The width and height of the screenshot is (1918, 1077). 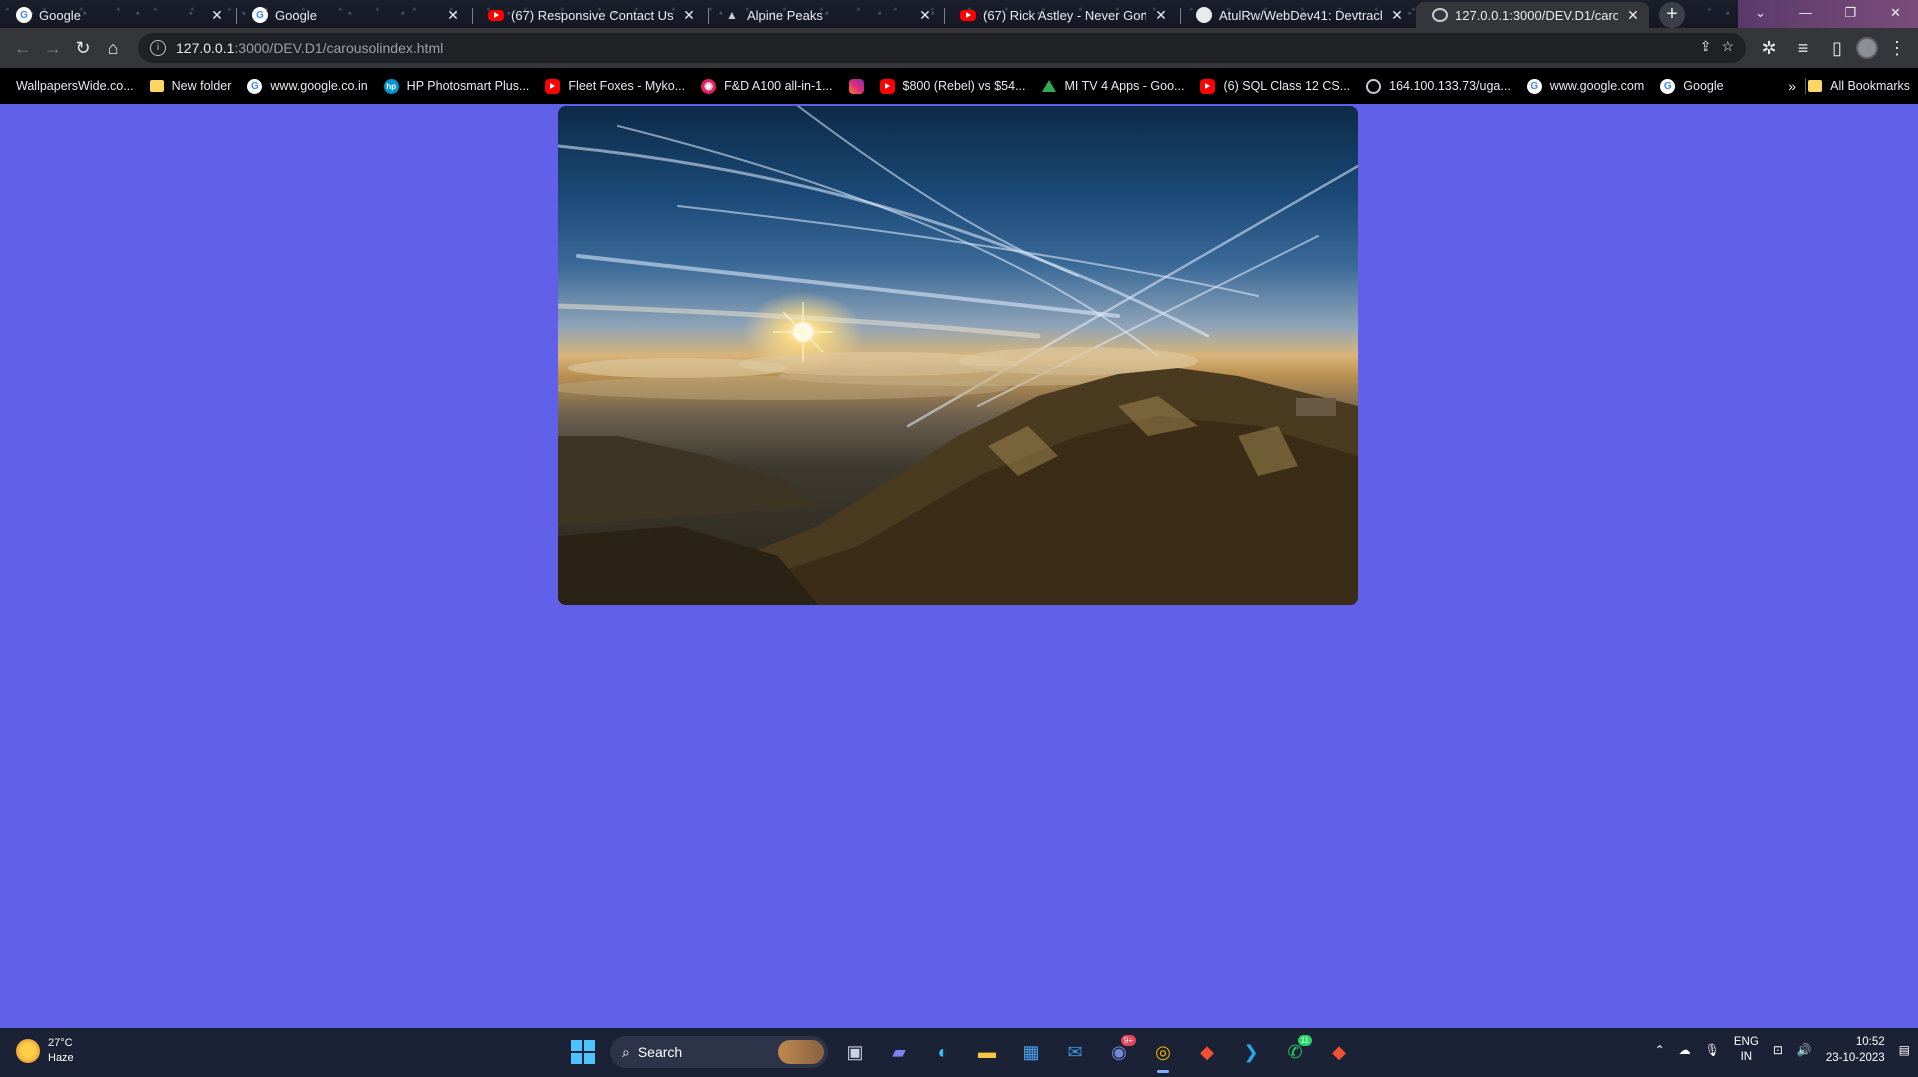 What do you see at coordinates (1760, 14) in the screenshot?
I see `tab-search-icon: ⌄` at bounding box center [1760, 14].